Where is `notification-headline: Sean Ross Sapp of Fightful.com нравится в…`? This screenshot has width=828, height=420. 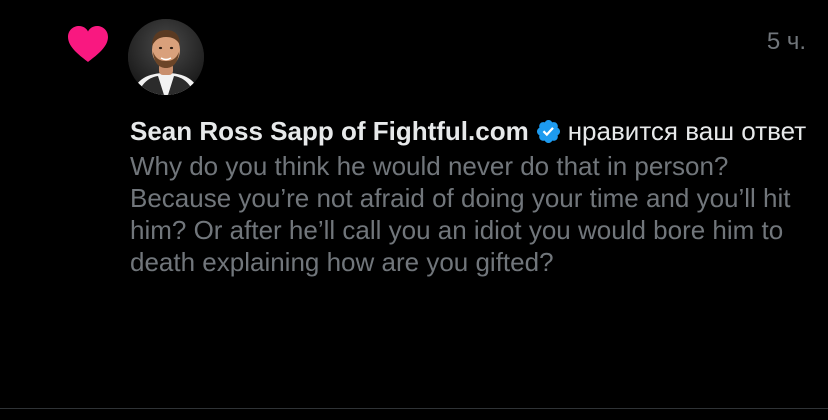
notification-headline: Sean Ross Sapp of Fightful.com нравится в… is located at coordinates (470, 131).